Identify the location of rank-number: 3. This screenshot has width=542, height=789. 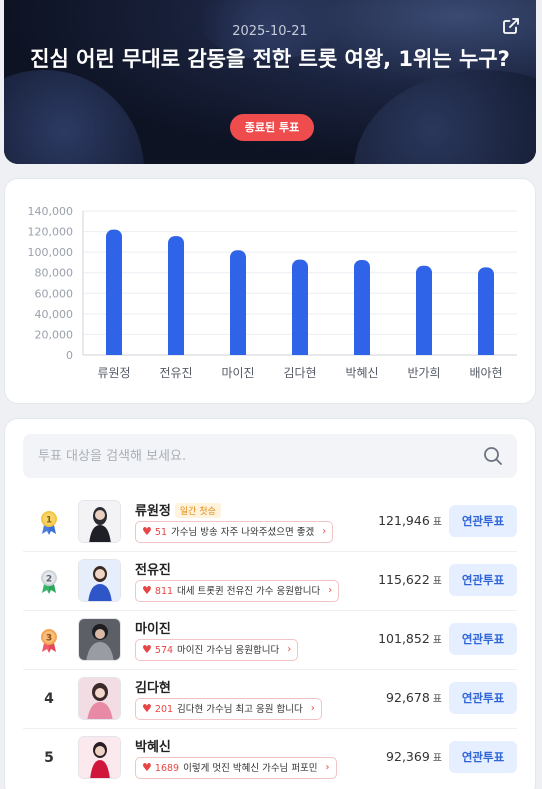
(49, 639).